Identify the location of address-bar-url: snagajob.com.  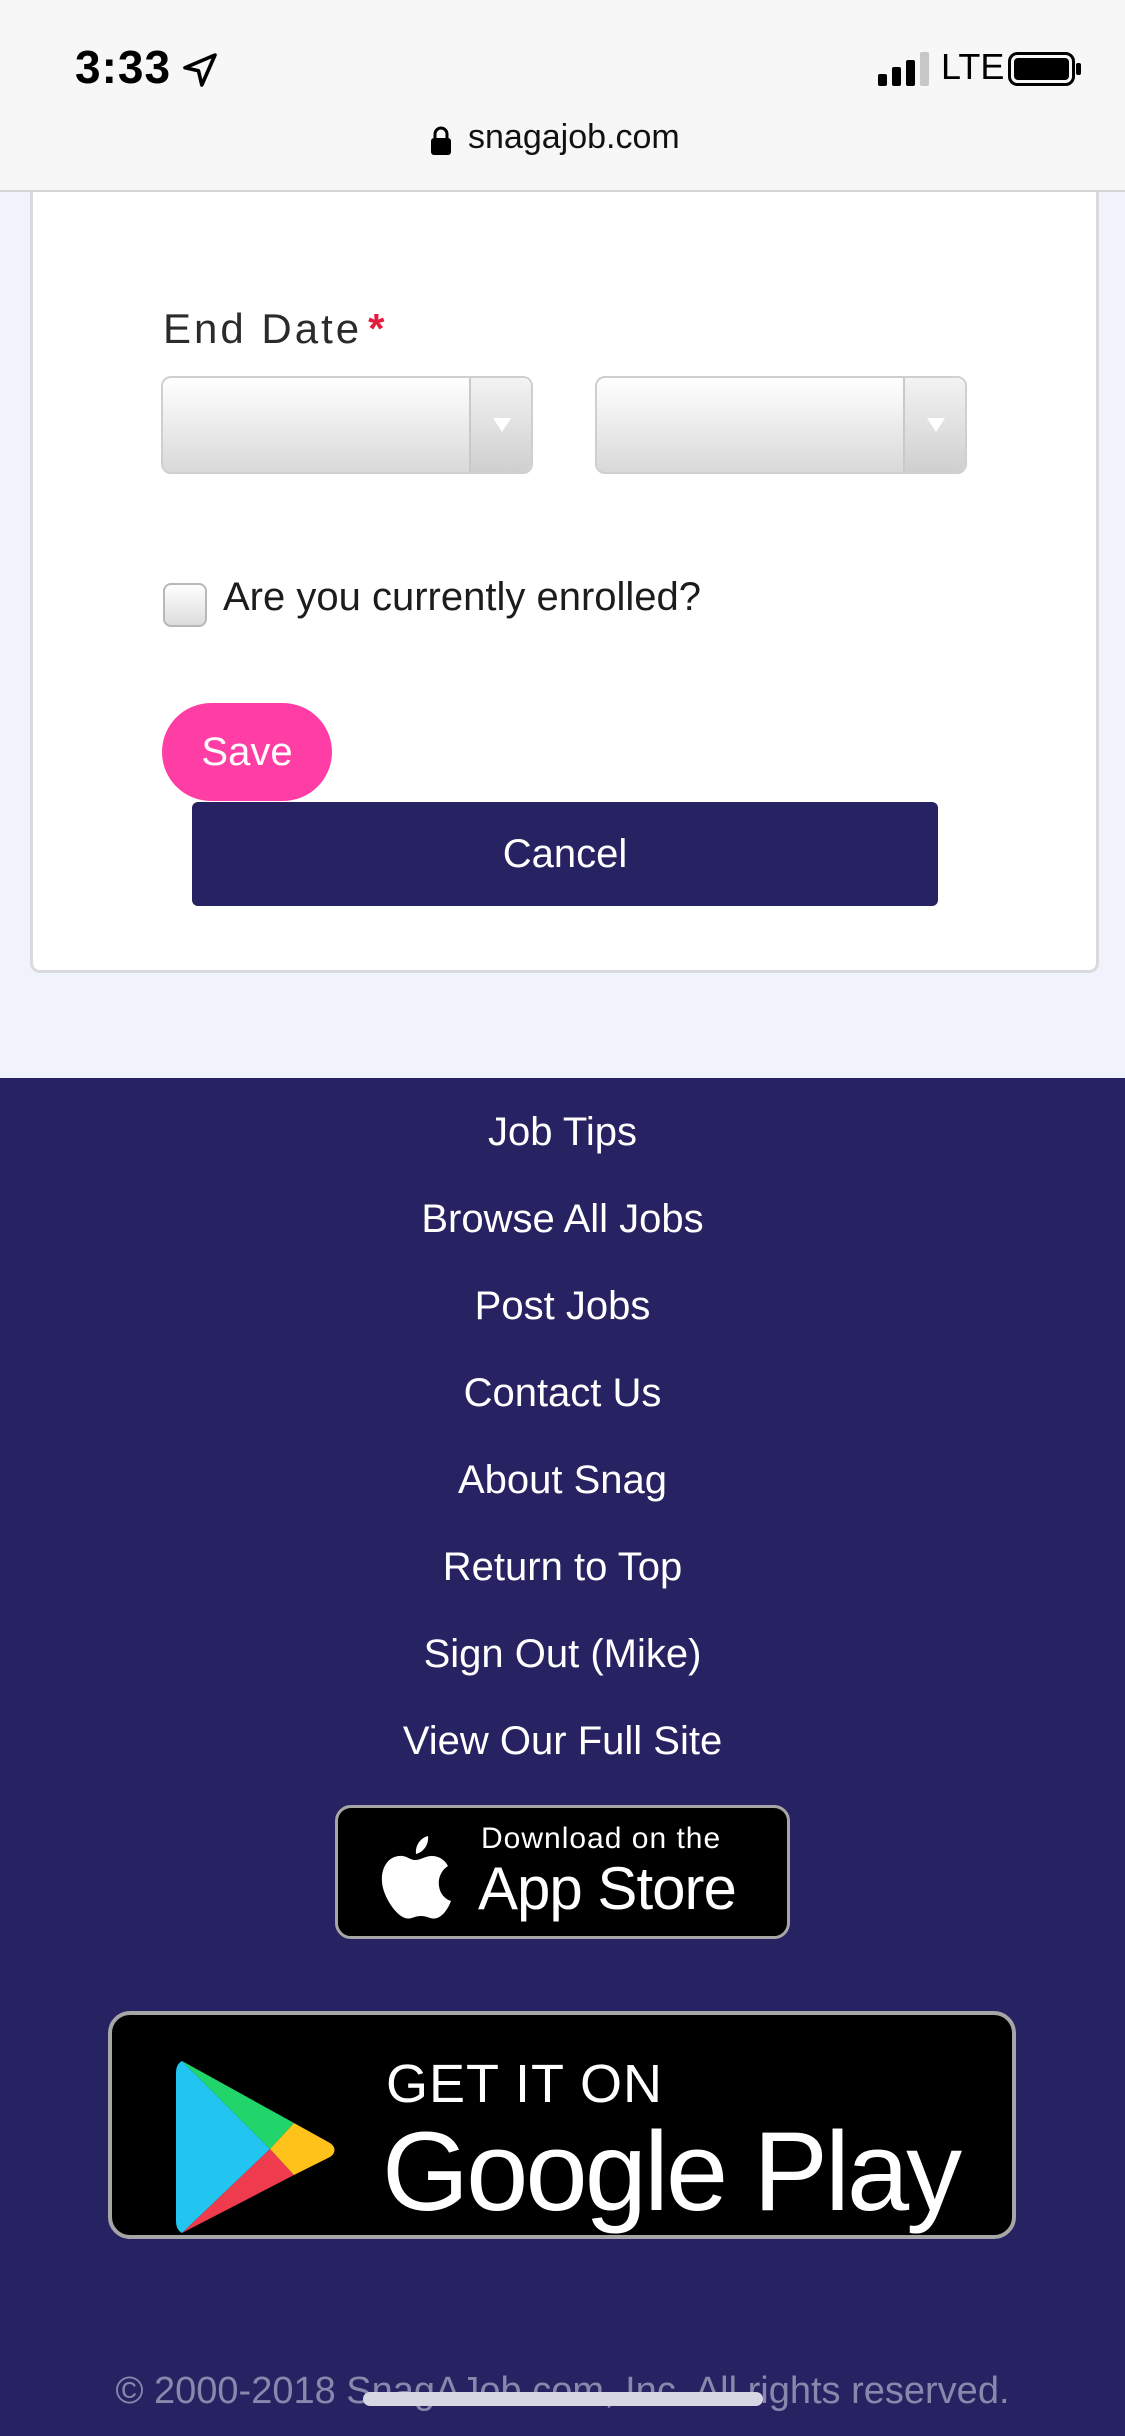
(574, 137).